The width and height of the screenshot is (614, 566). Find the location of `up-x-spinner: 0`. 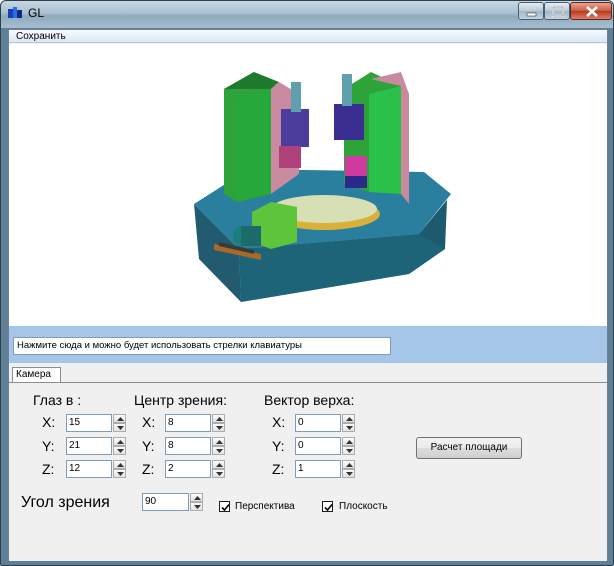

up-x-spinner: 0 is located at coordinates (325, 423).